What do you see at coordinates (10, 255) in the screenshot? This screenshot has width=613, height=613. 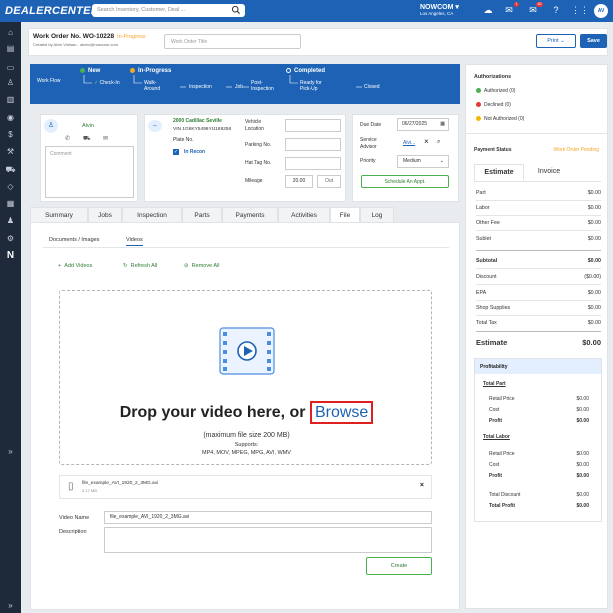 I see `nowcom-logo-icon: N` at bounding box center [10, 255].